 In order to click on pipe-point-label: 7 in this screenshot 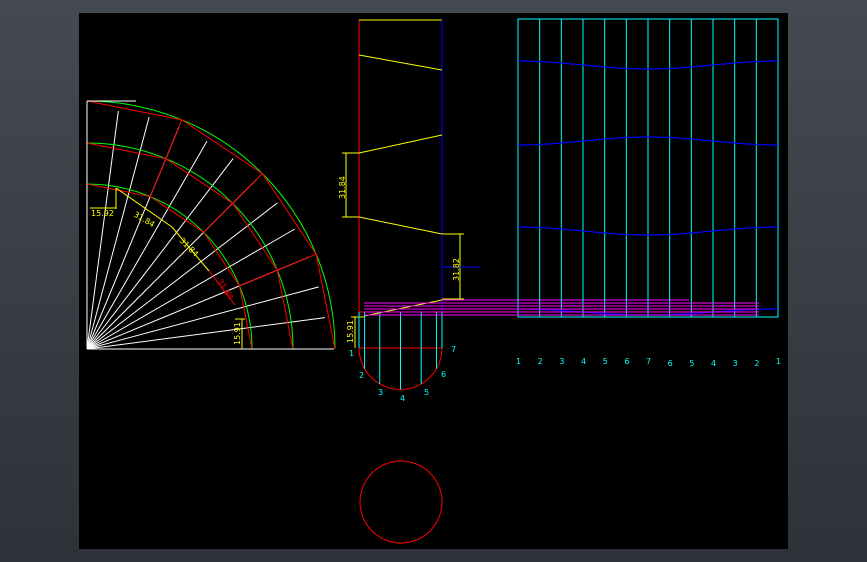, I will do `click(453, 349)`.